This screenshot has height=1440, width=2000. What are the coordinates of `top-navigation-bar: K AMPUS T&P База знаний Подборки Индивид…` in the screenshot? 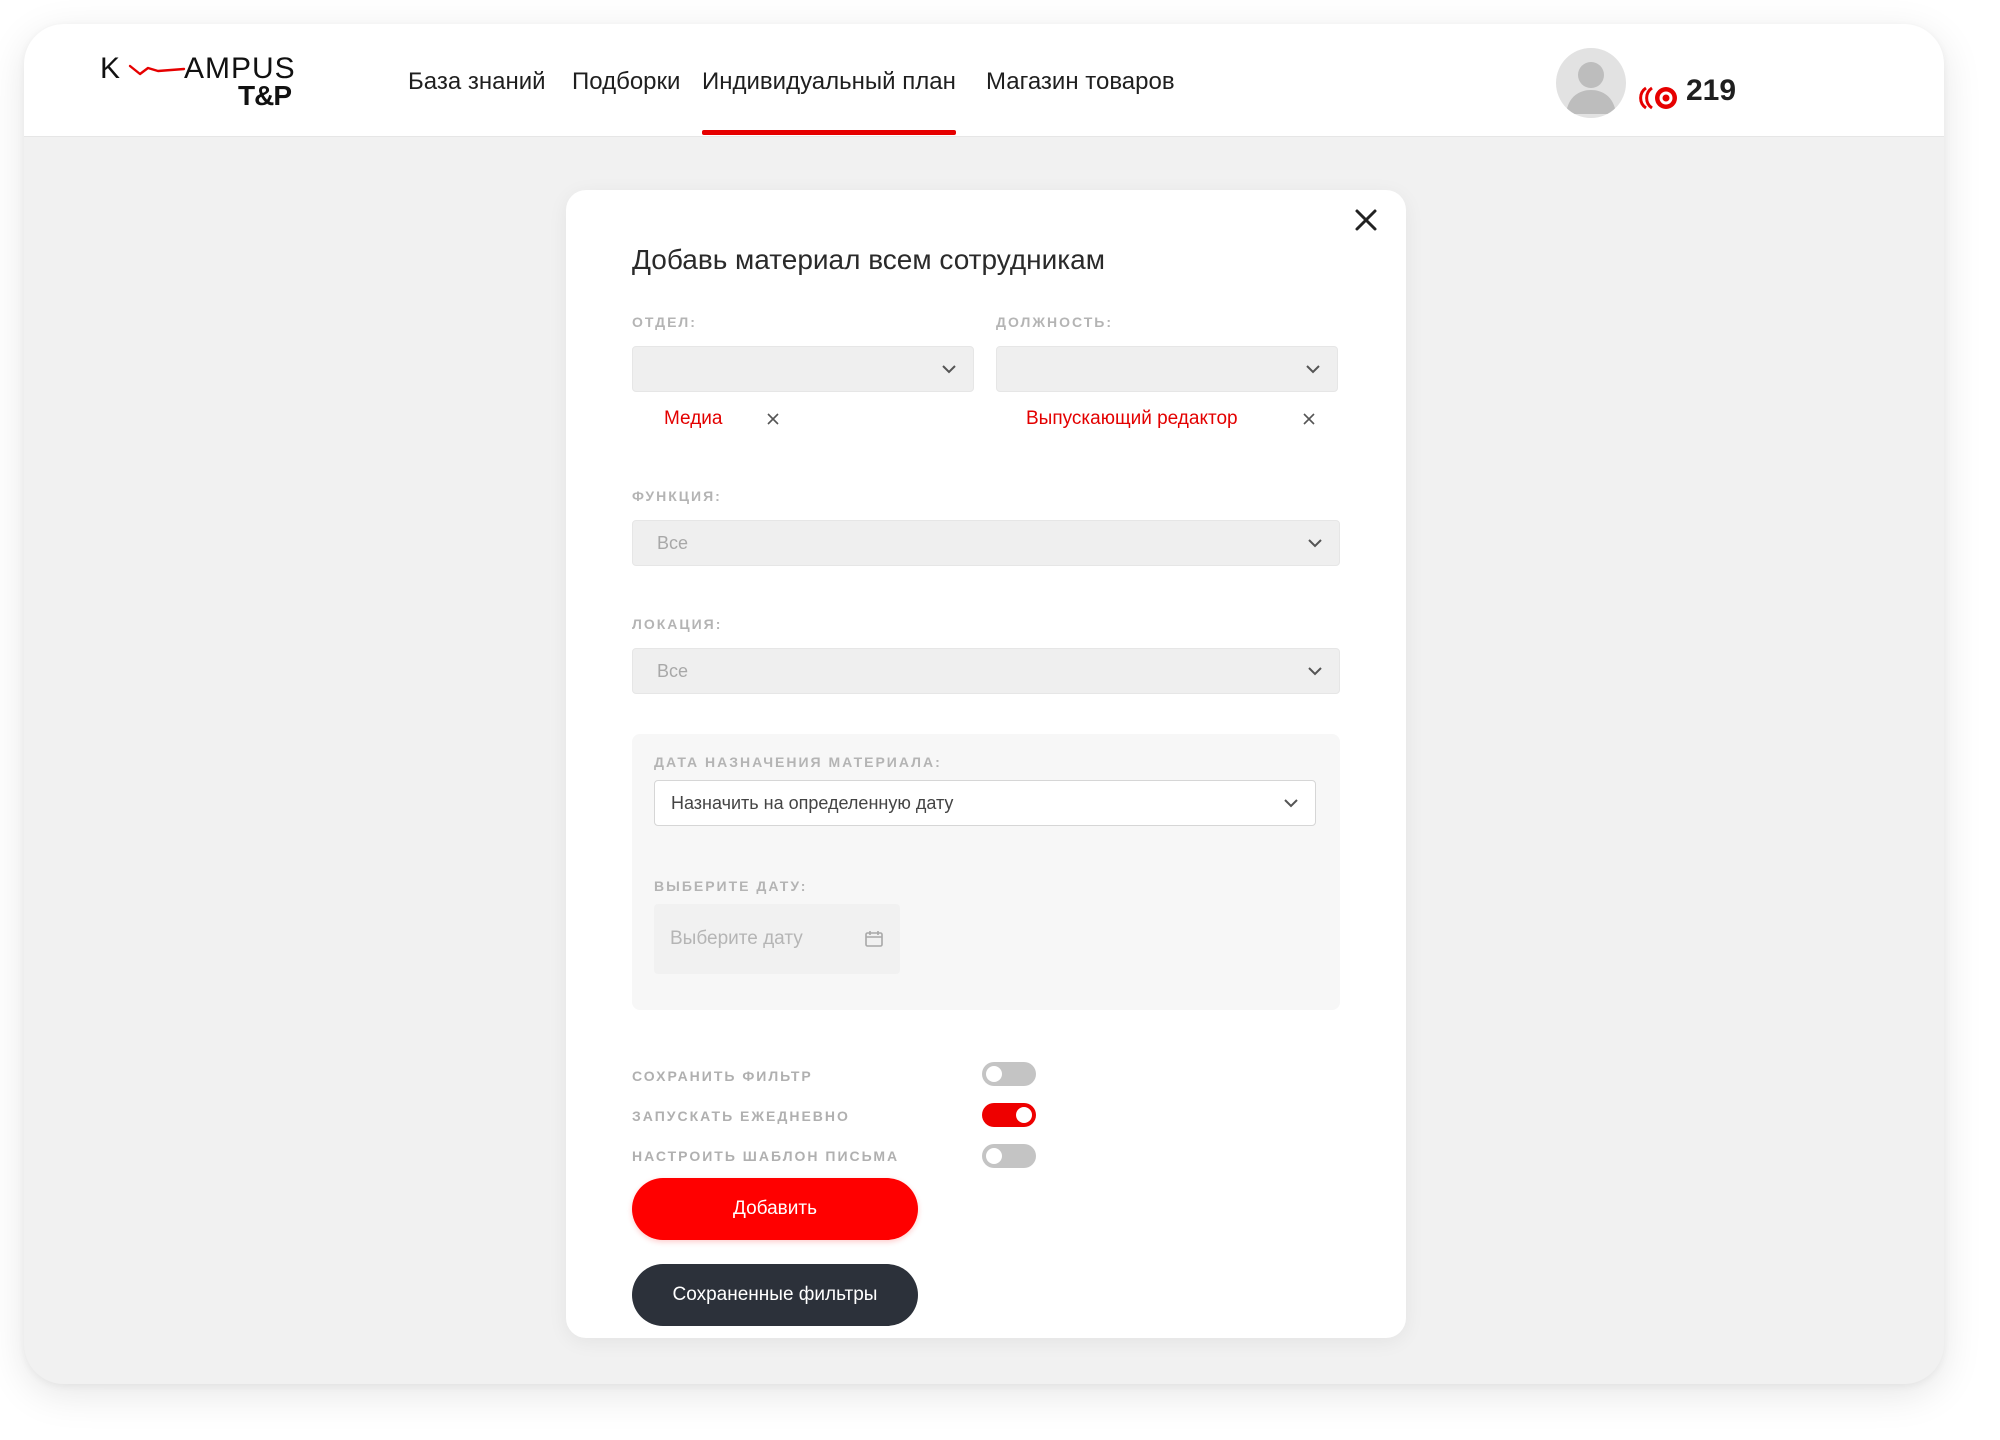 It's located at (984, 80).